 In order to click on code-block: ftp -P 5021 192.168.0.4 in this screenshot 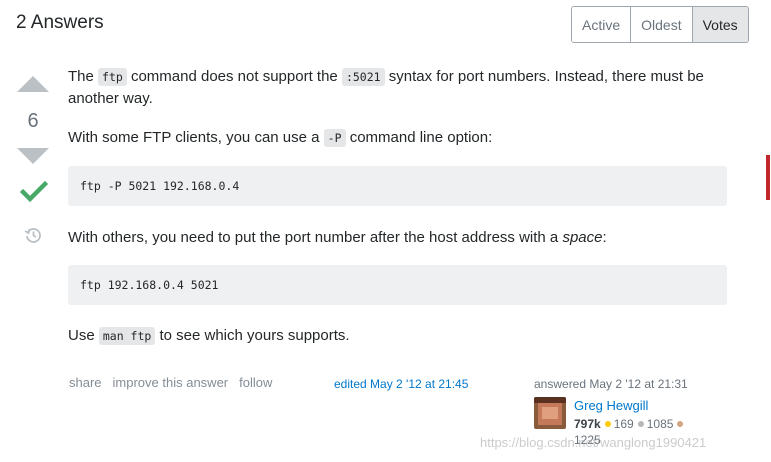, I will do `click(397, 186)`.